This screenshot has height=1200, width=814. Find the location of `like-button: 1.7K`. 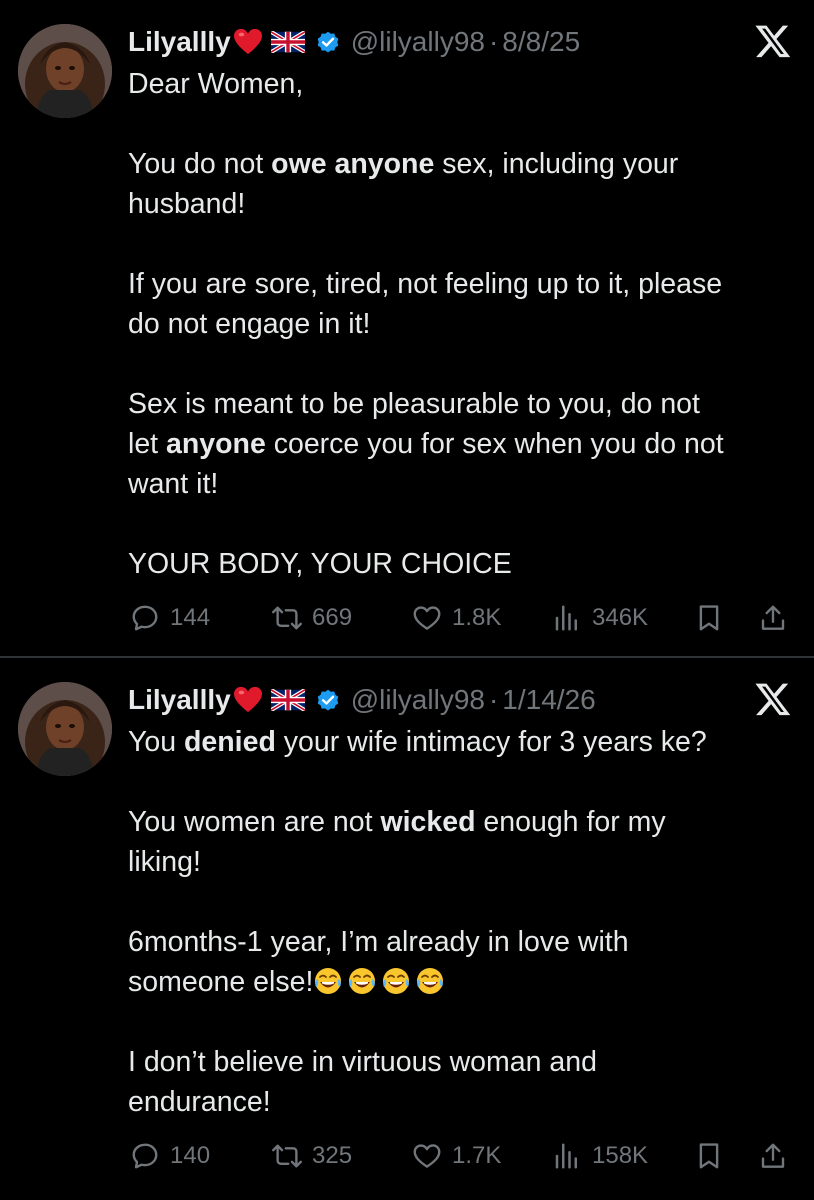

like-button: 1.7K is located at coordinates (456, 1156).